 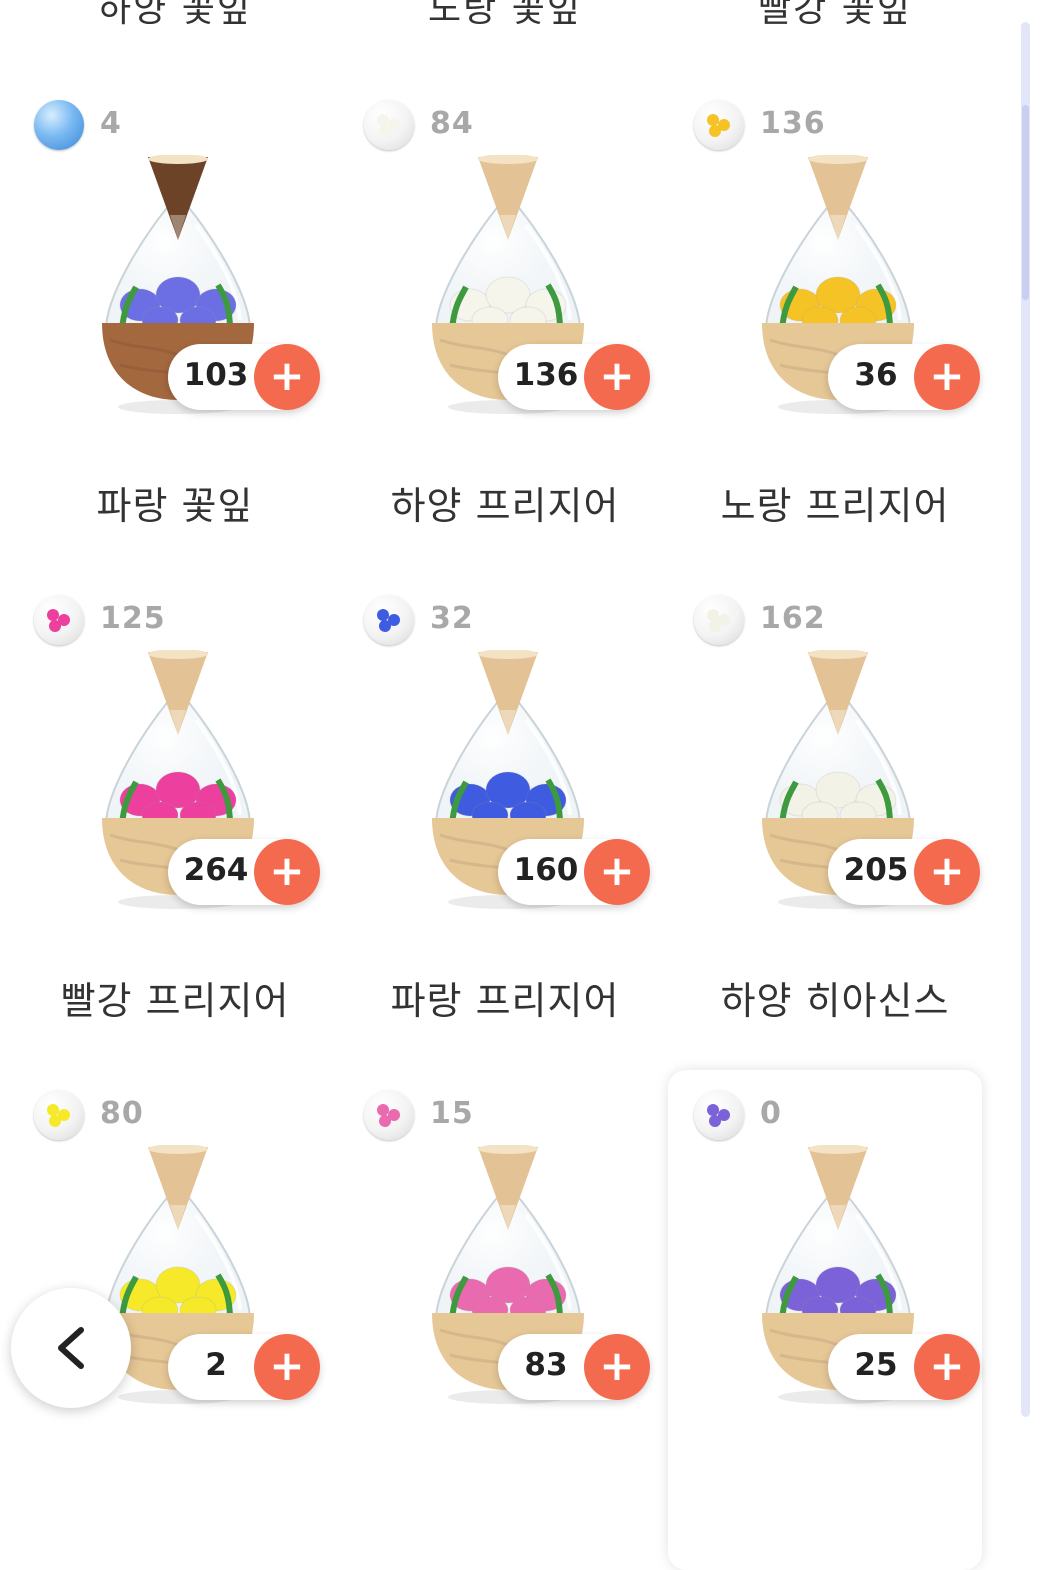 What do you see at coordinates (175, 506) in the screenshot?
I see `item-name: 파랑 꽃잎` at bounding box center [175, 506].